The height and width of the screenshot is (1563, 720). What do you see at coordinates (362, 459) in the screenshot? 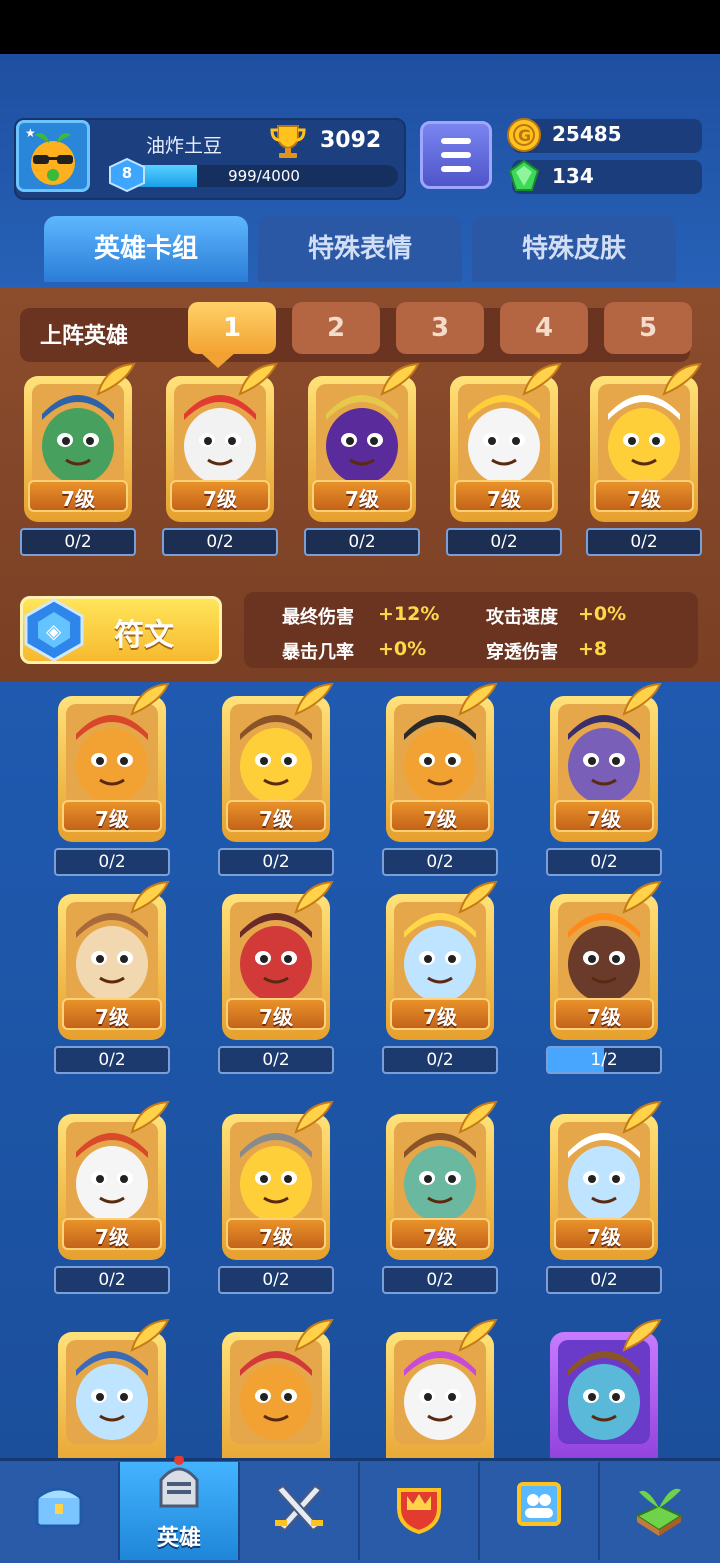
I see `hero-card-mage-hero: 7级 0/2` at bounding box center [362, 459].